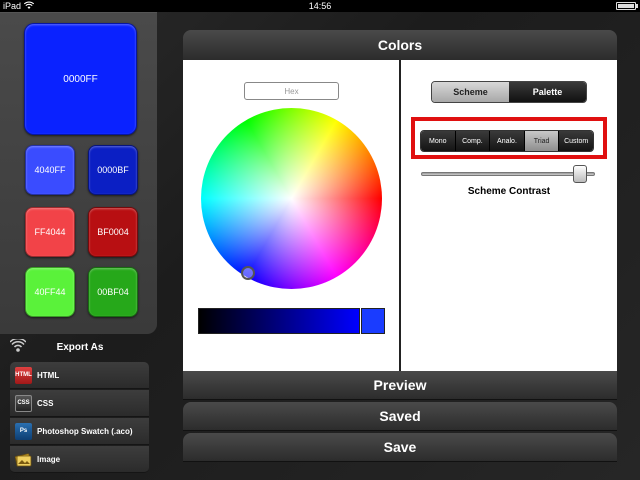  Describe the element at coordinates (400, 447) in the screenshot. I see `save-button: Save` at that location.